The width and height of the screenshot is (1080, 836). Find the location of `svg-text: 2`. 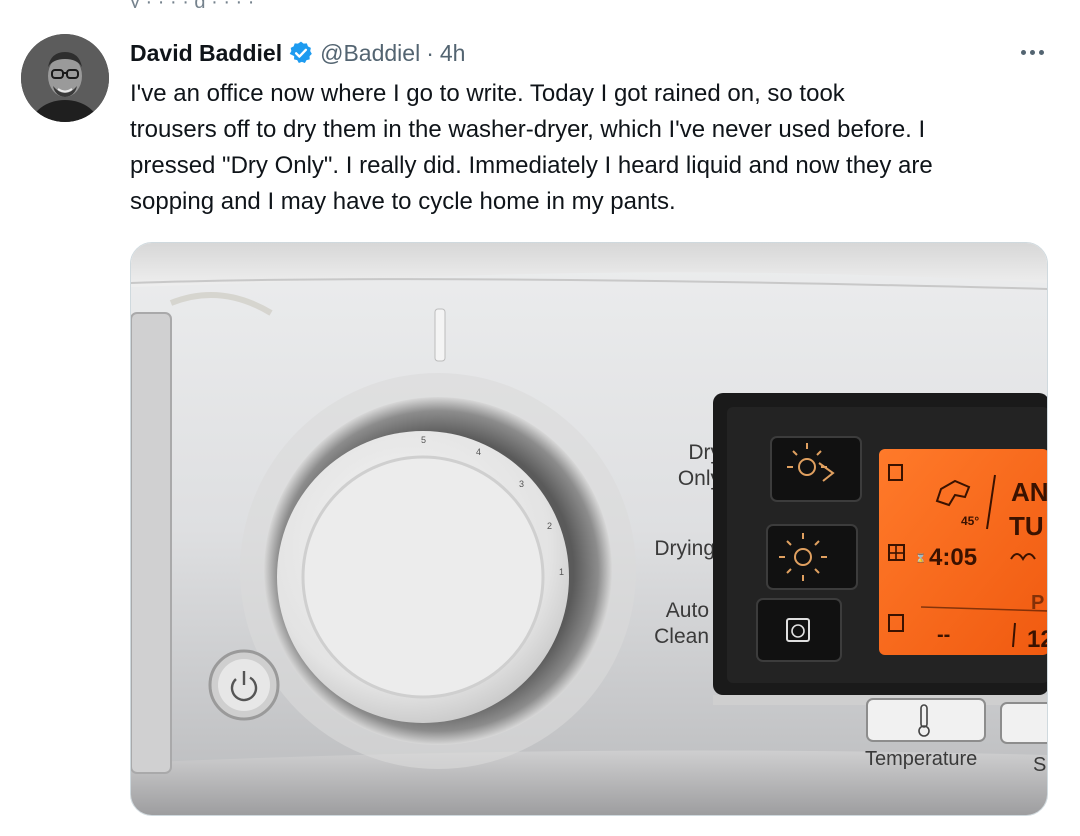

svg-text: 2 is located at coordinates (549, 526).